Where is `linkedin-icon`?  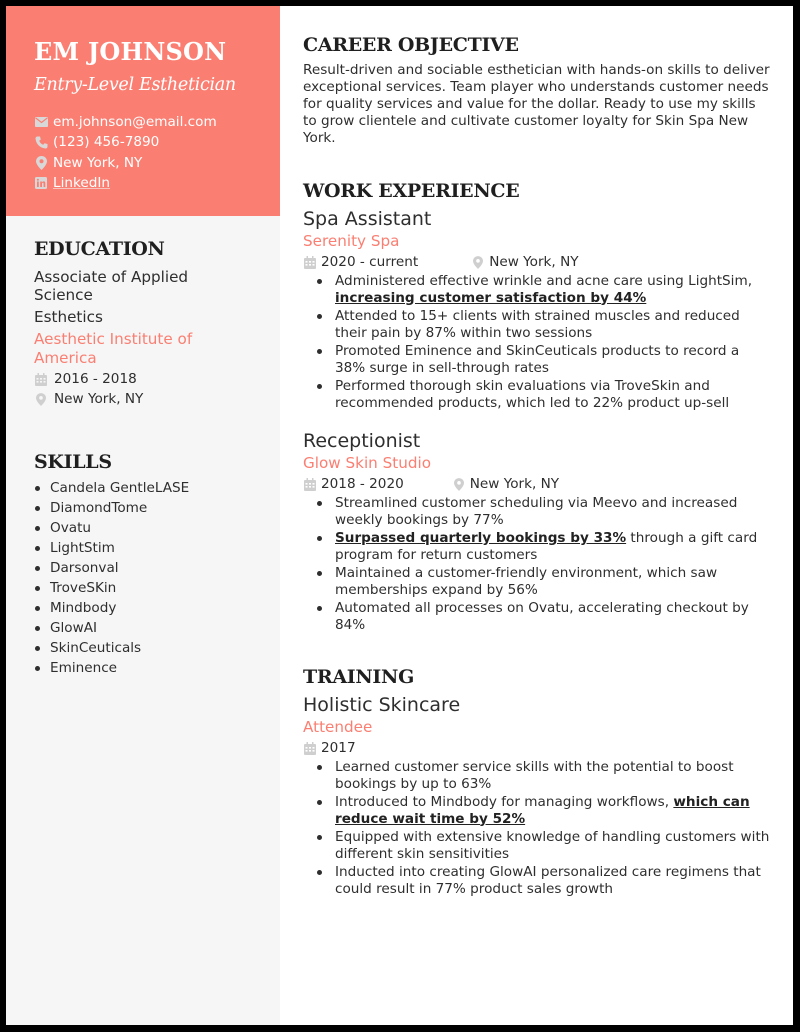 linkedin-icon is located at coordinates (41, 183).